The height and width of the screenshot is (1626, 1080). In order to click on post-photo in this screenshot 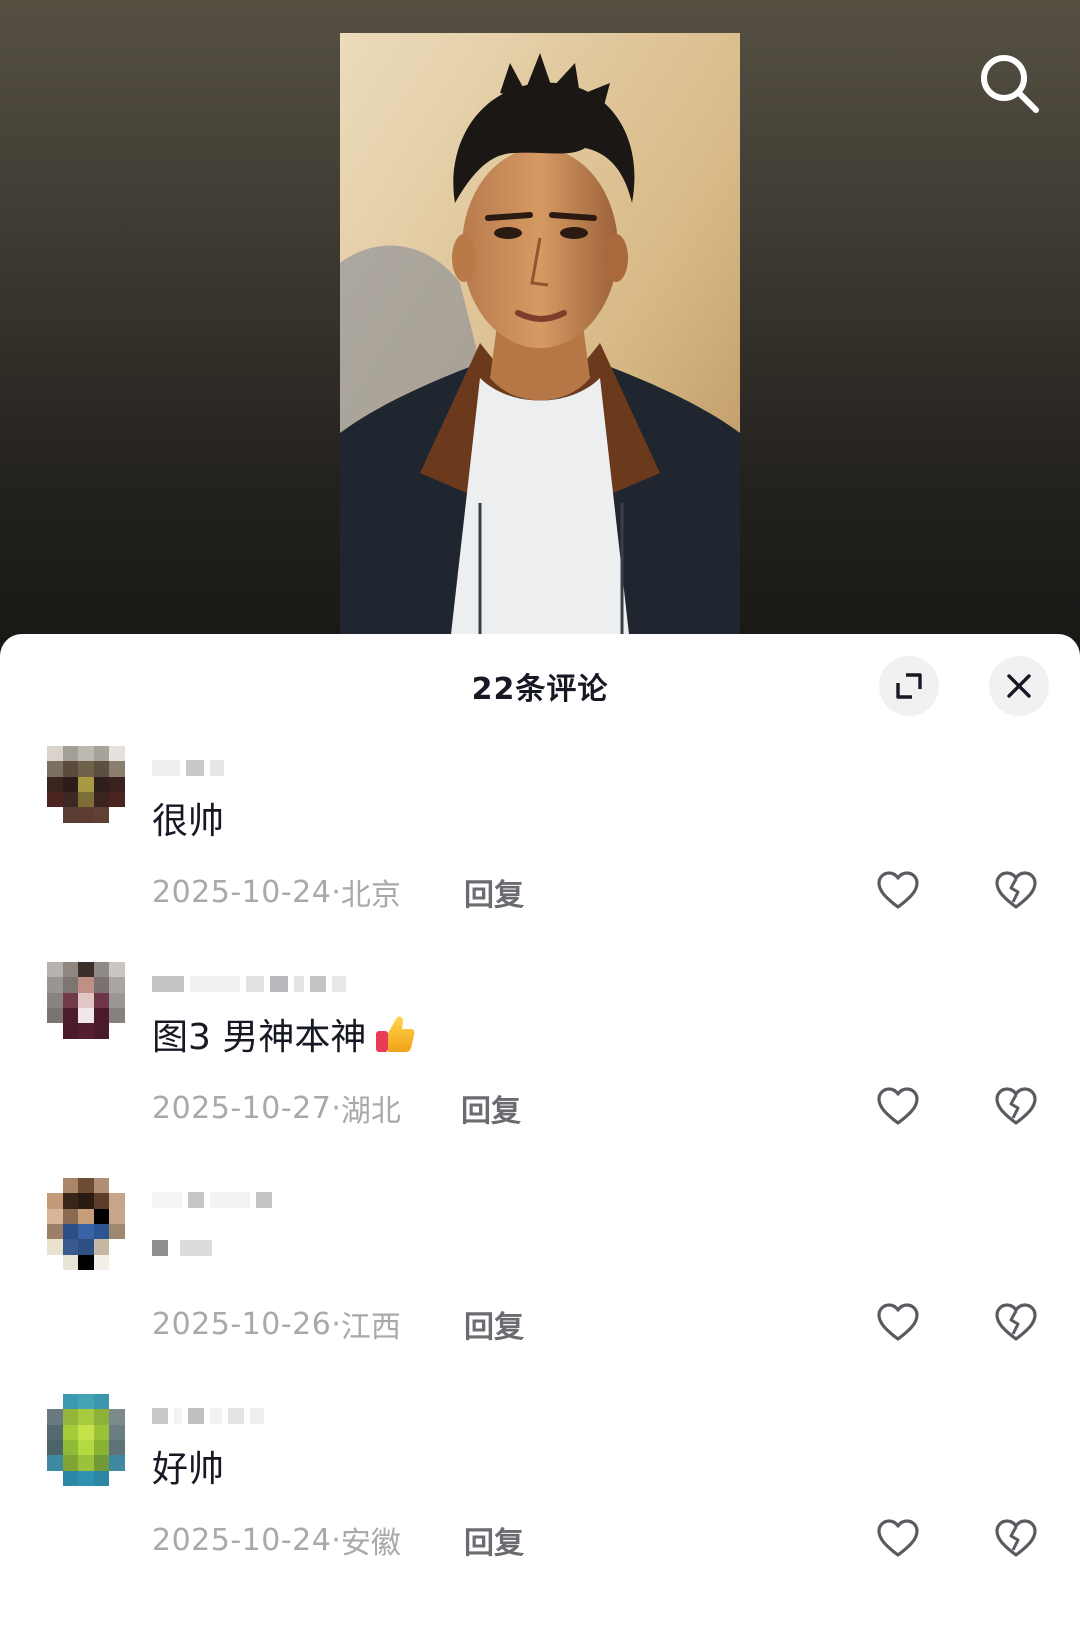, I will do `click(540, 338)`.